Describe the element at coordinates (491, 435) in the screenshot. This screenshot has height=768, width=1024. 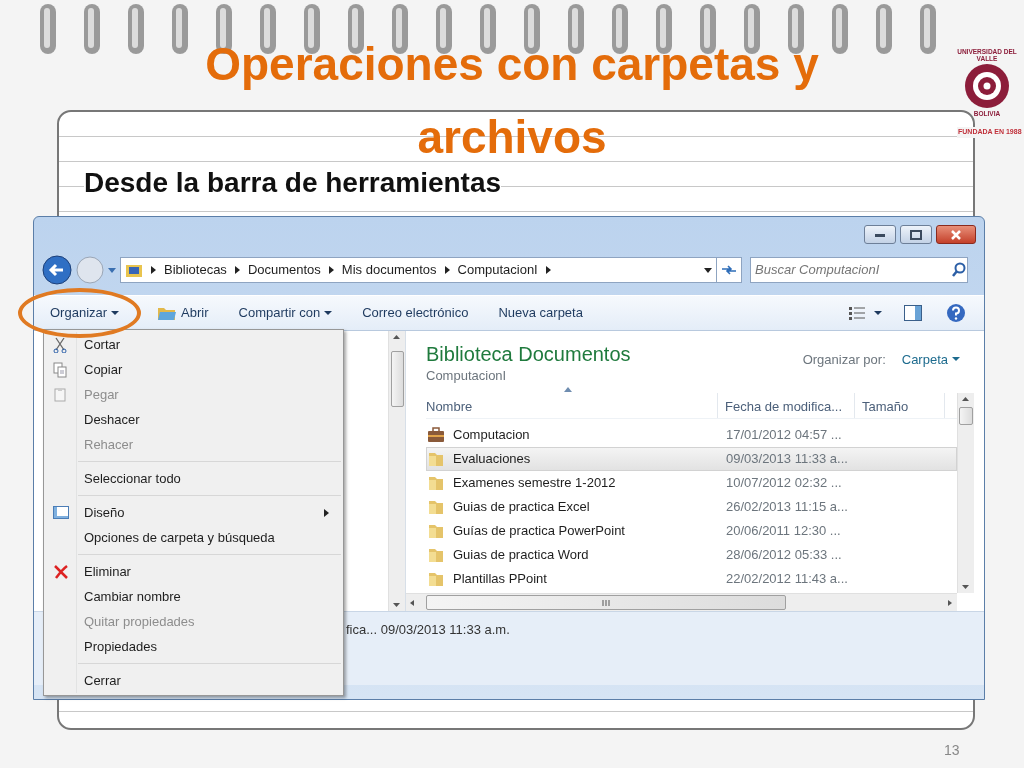
I see `file-name: Computacion` at that location.